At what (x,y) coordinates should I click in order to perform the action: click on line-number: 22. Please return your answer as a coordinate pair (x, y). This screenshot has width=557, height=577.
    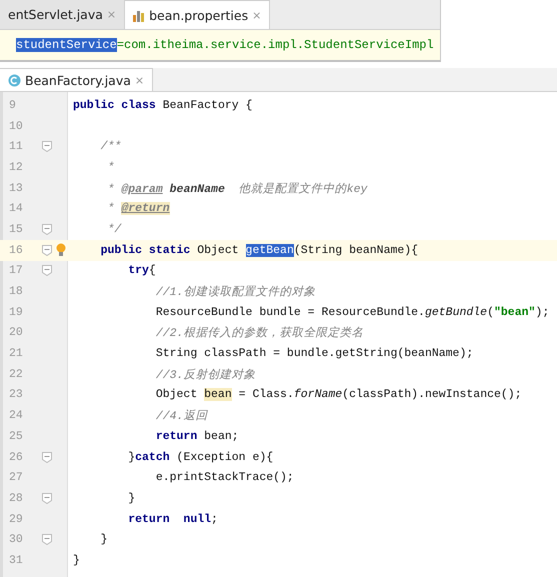
    Looking at the image, I should click on (16, 374).